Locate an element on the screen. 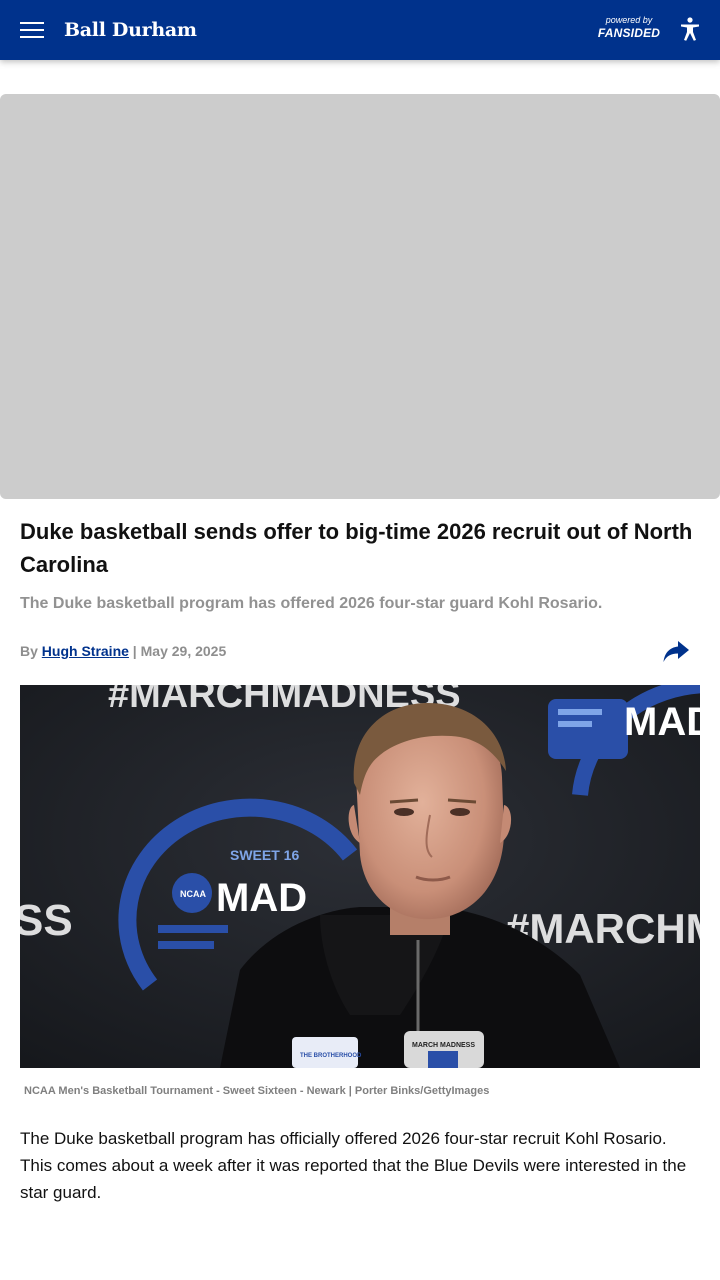  microphone: MARCH MADNESS is located at coordinates (444, 1049).